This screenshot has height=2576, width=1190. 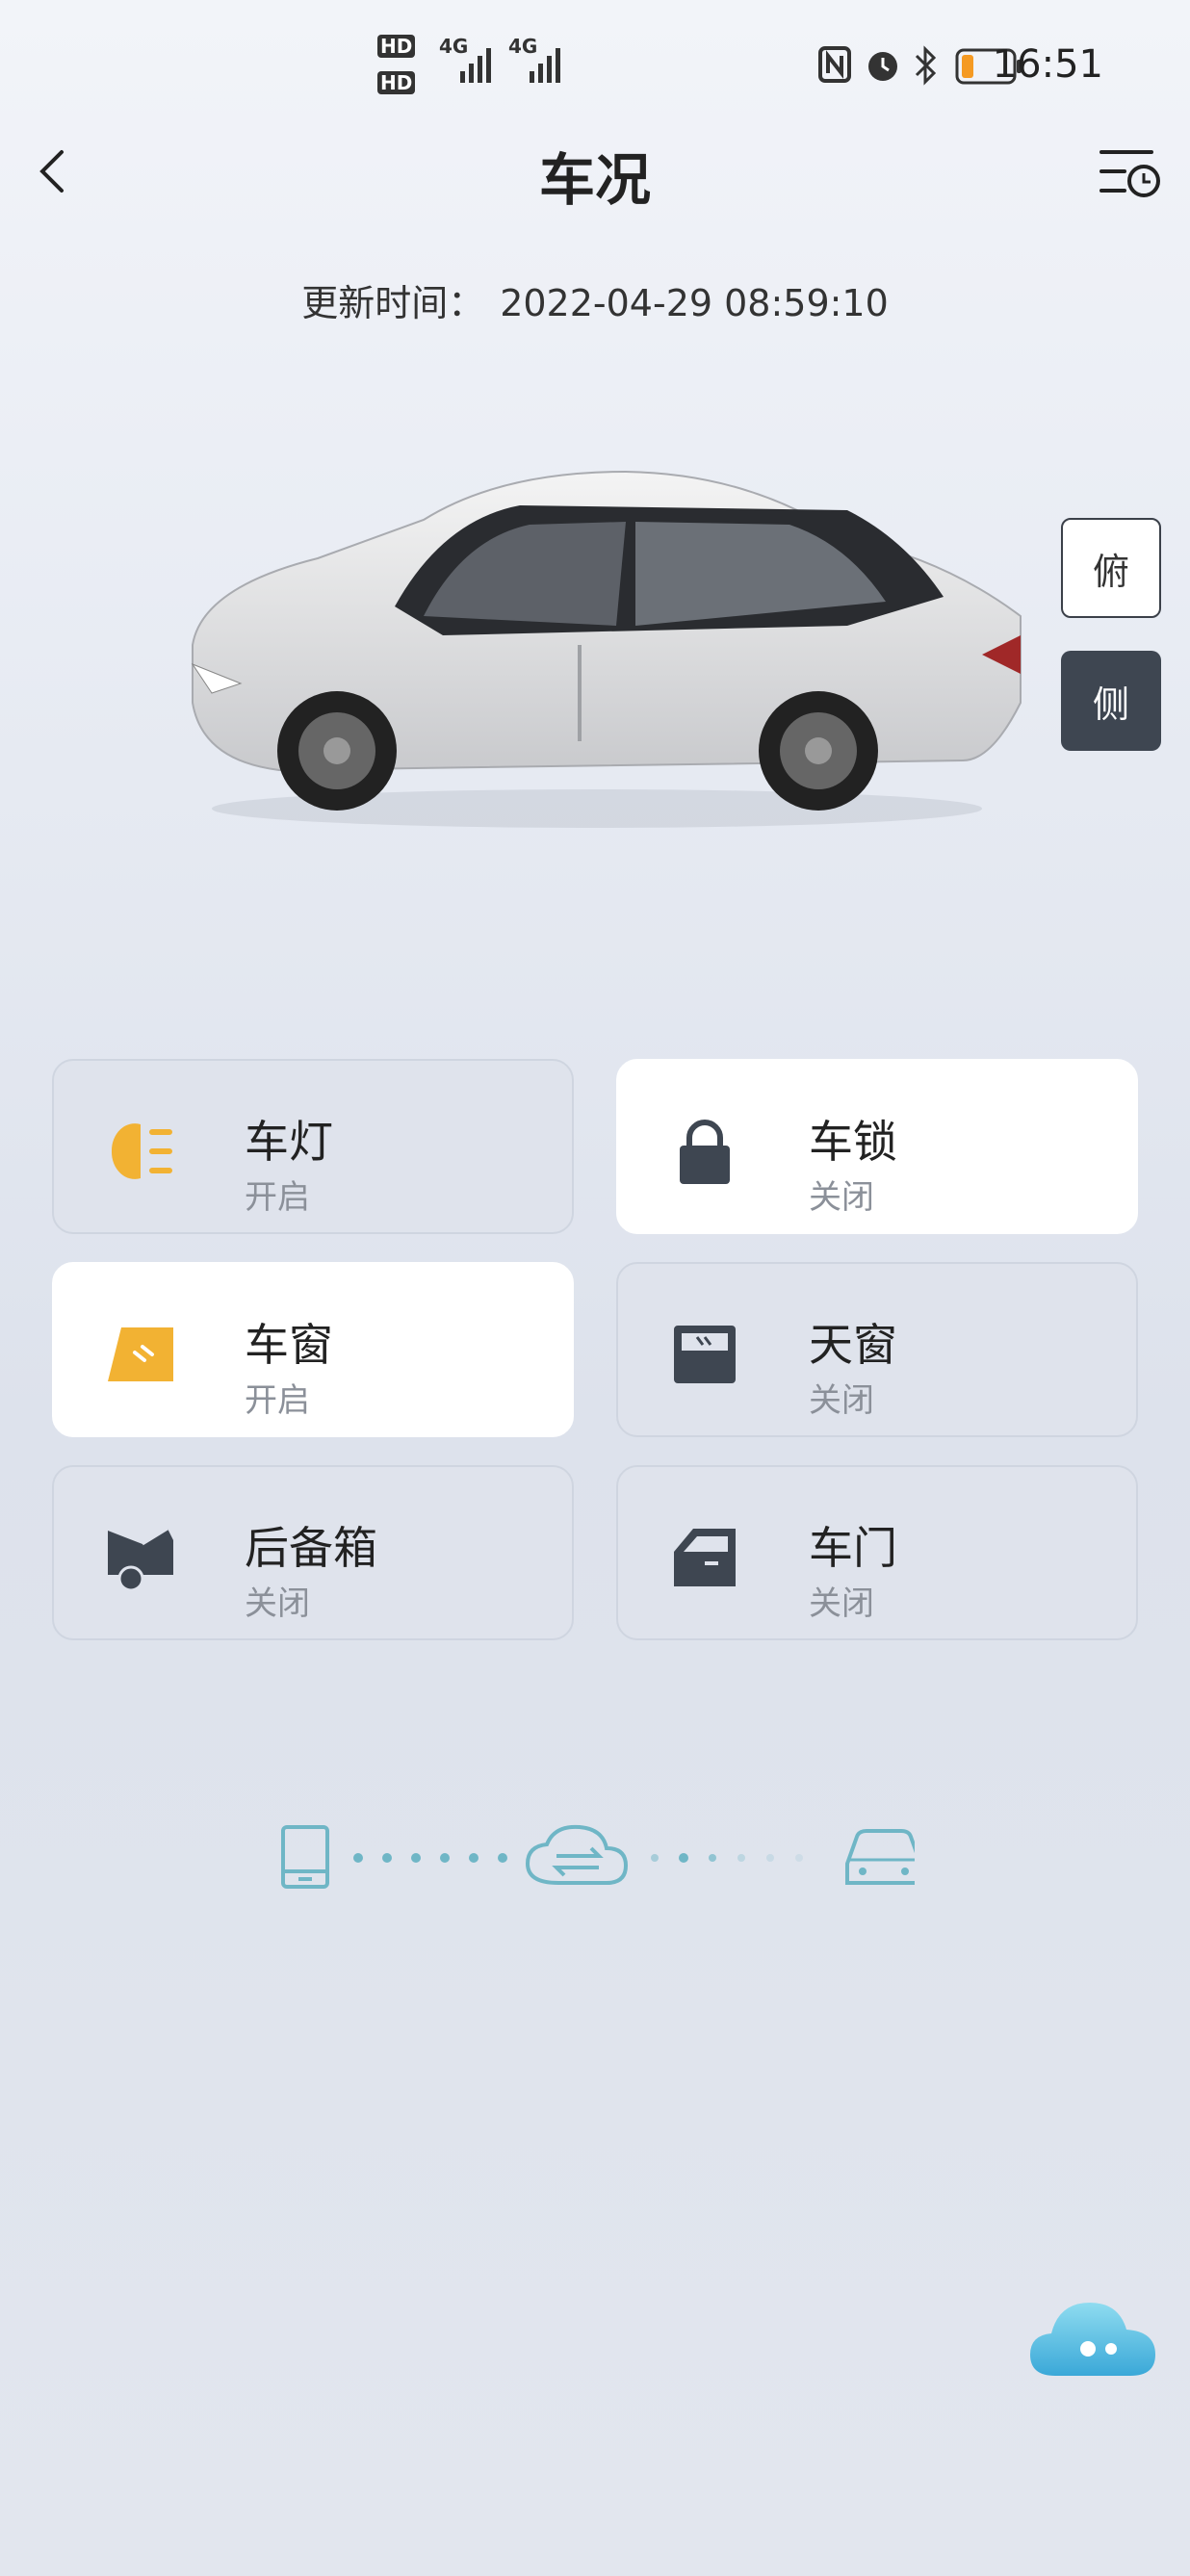 I want to click on card-name: 车窗, so click(x=289, y=1345).